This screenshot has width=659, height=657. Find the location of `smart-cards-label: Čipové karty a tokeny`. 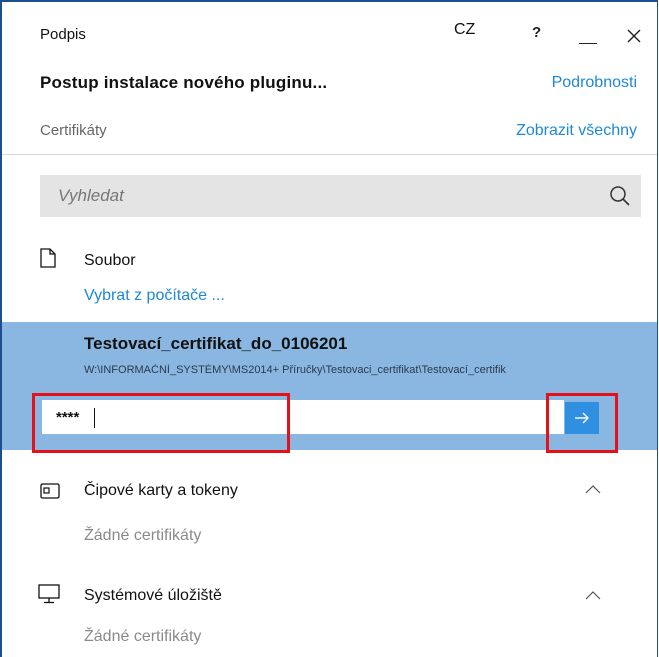

smart-cards-label: Čipové karty a tokeny is located at coordinates (161, 491).